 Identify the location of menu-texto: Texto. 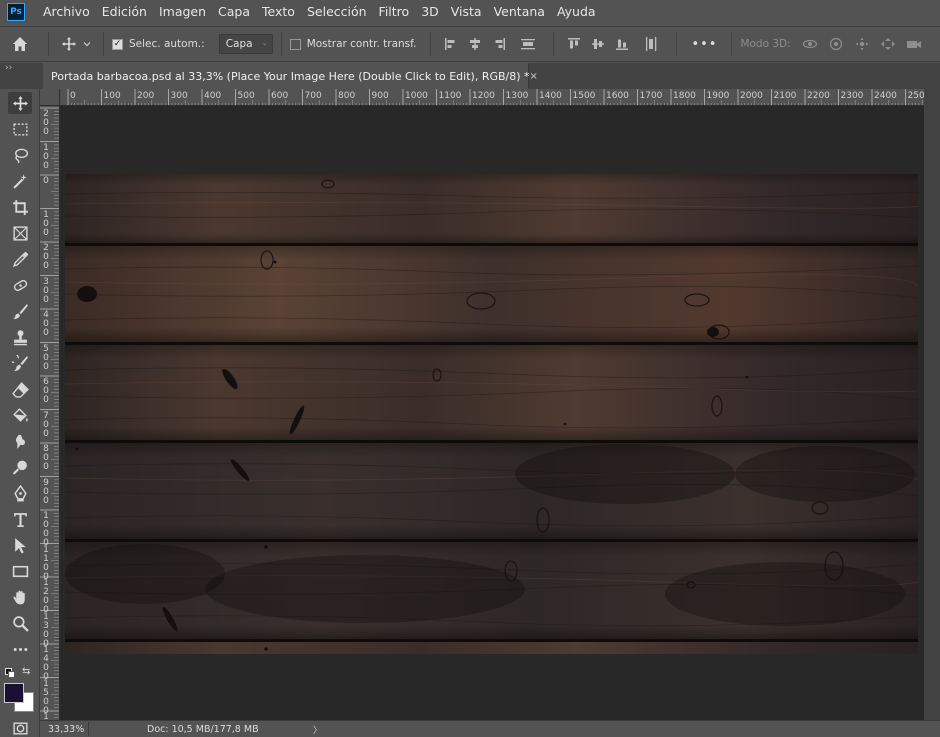
(278, 12).